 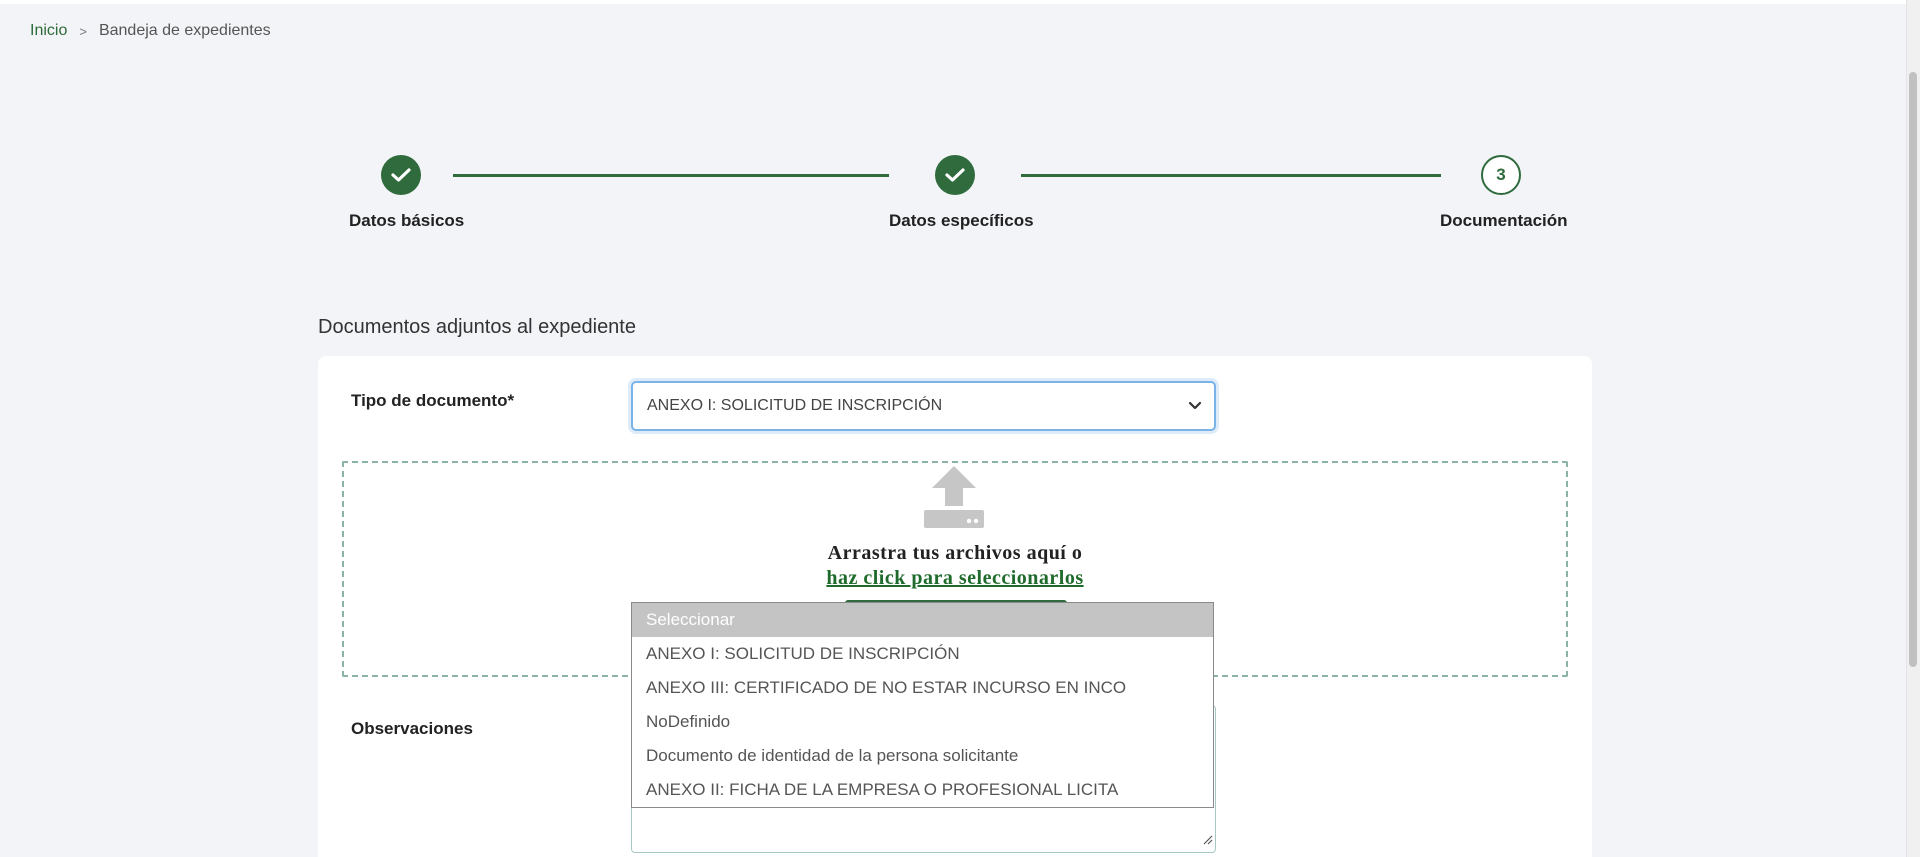 I want to click on upload-icon, so click(x=954, y=500).